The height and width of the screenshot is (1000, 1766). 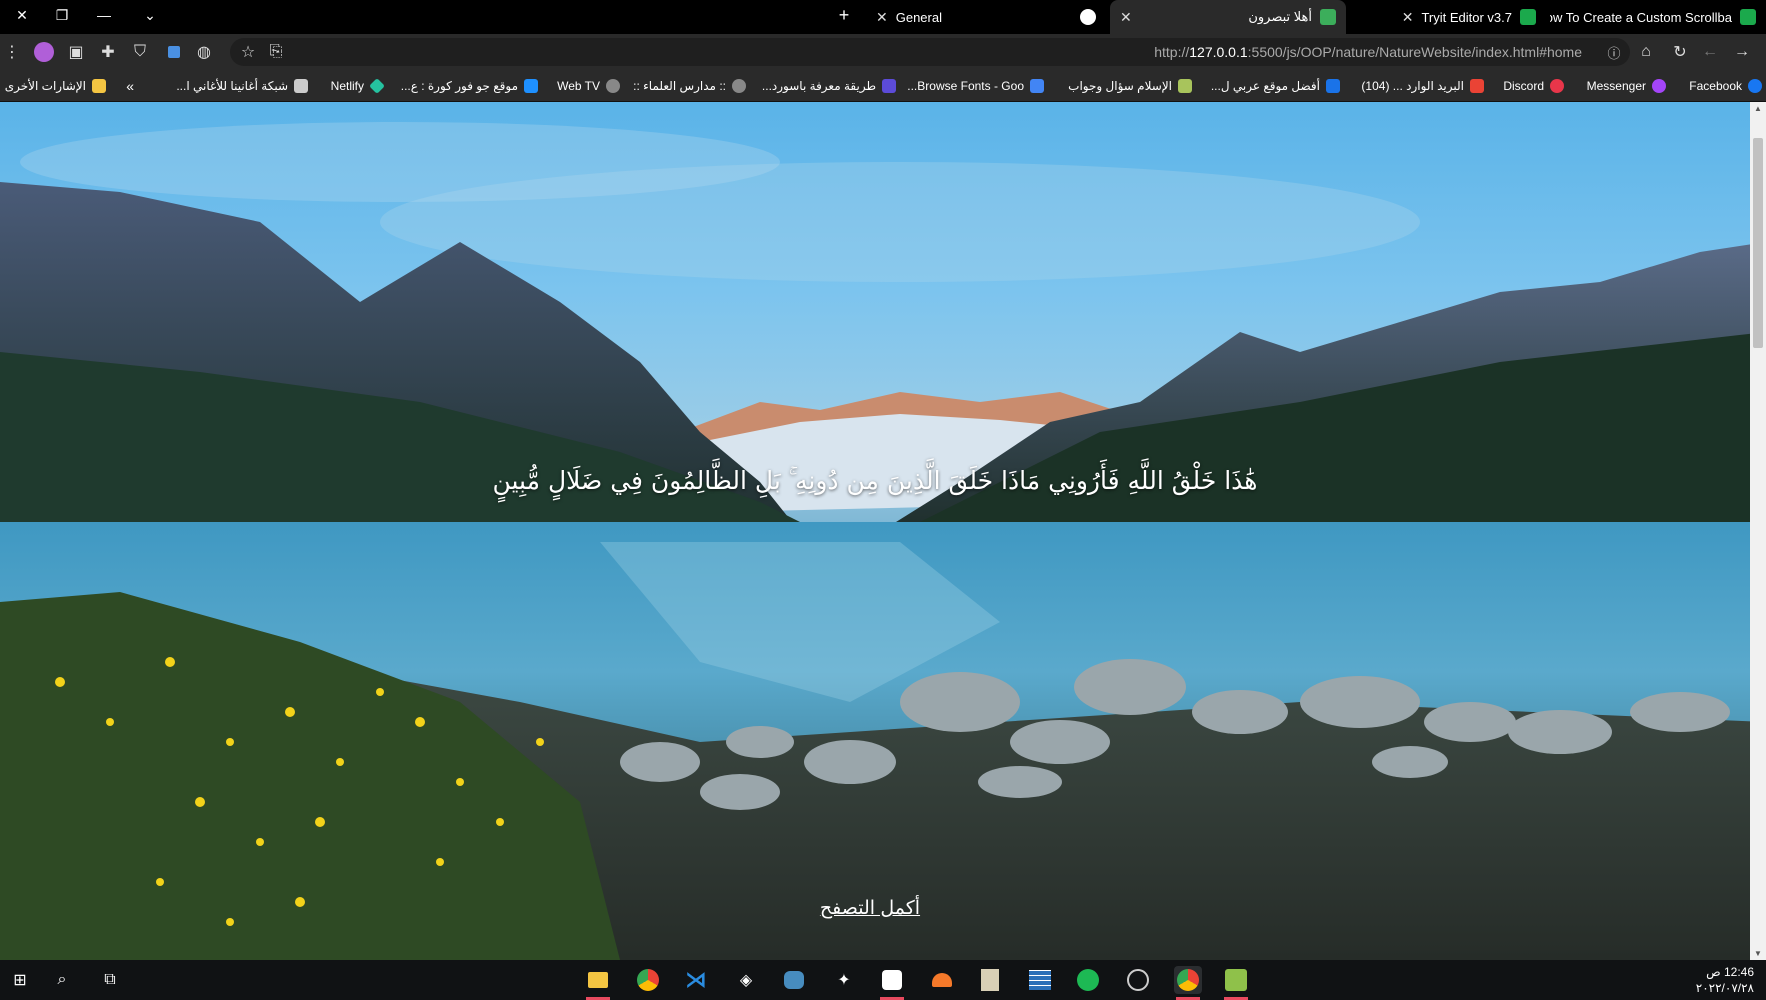 I want to click on star-icon: ☆, so click(x=248, y=52).